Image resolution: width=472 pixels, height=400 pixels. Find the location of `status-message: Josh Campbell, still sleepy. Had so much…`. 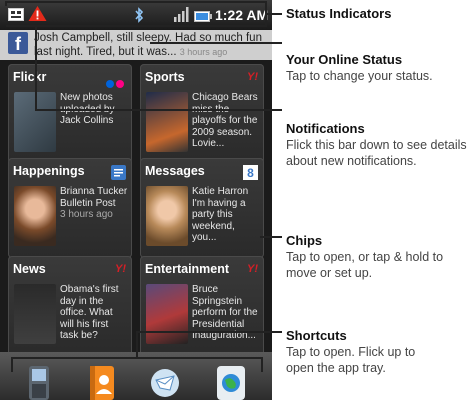

status-message: Josh Campbell, still sleepy. Had so much… is located at coordinates (151, 45).